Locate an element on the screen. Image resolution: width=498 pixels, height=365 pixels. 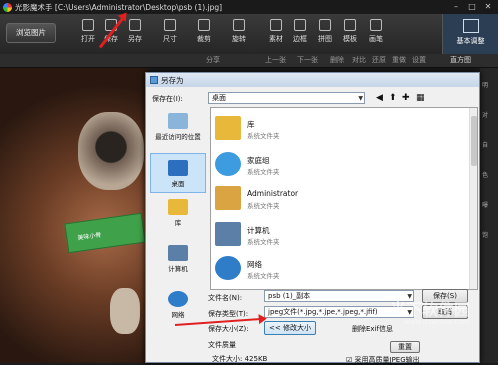
resize-icon is located at coordinates (170, 25).